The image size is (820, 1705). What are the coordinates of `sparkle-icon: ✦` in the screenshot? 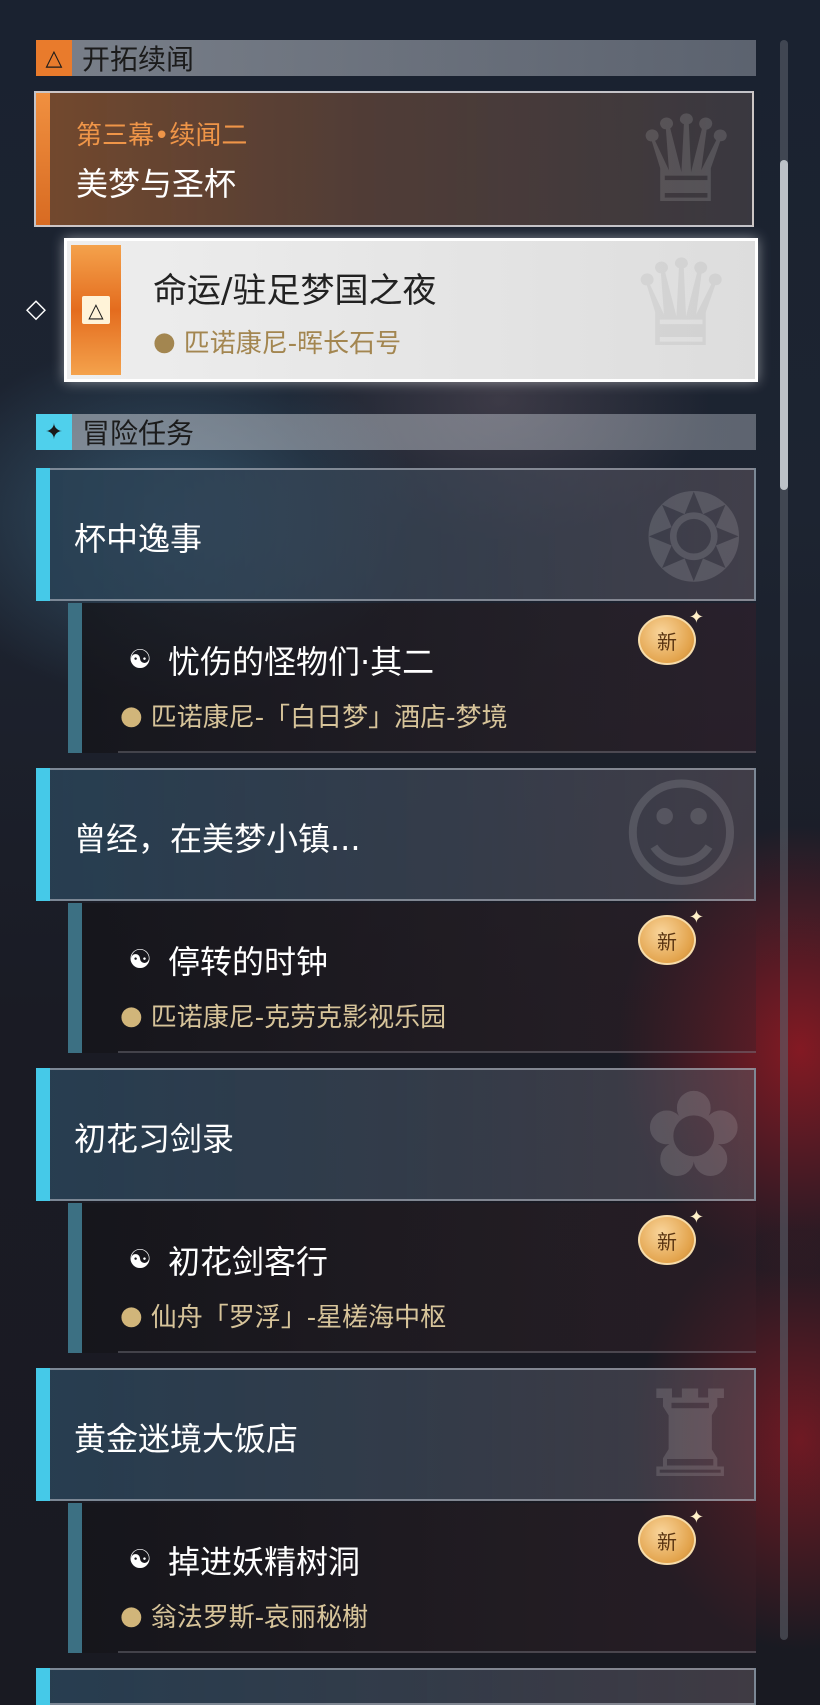 It's located at (54, 432).